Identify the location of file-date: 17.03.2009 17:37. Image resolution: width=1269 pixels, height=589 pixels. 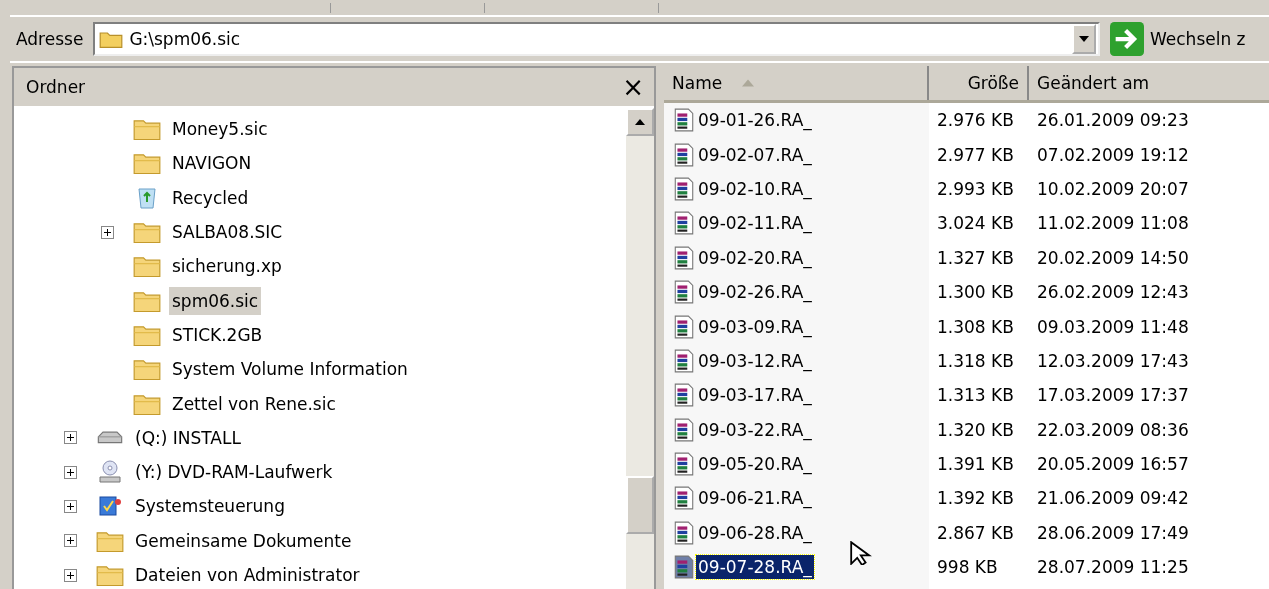
(1113, 395).